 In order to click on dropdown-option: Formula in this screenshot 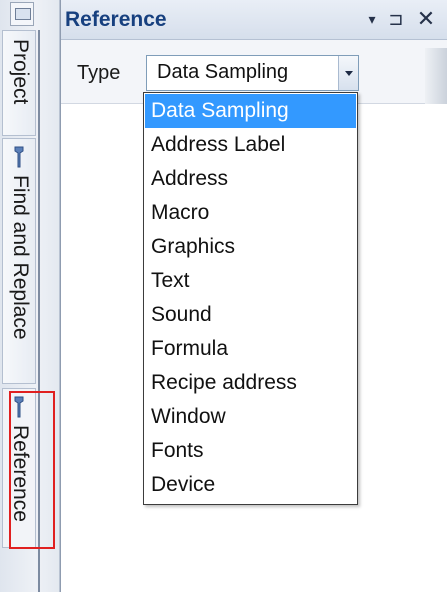, I will do `click(250, 349)`.